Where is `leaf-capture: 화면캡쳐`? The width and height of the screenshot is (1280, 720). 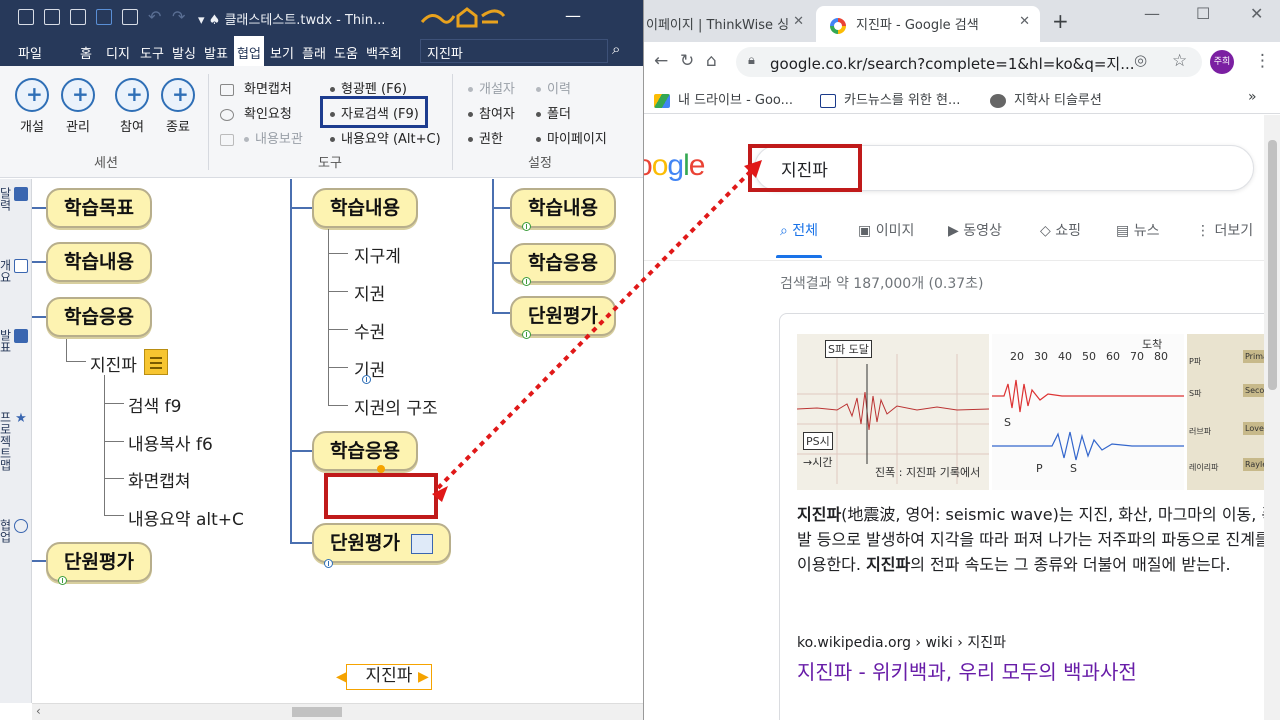 leaf-capture: 화면캡쳐 is located at coordinates (159, 479).